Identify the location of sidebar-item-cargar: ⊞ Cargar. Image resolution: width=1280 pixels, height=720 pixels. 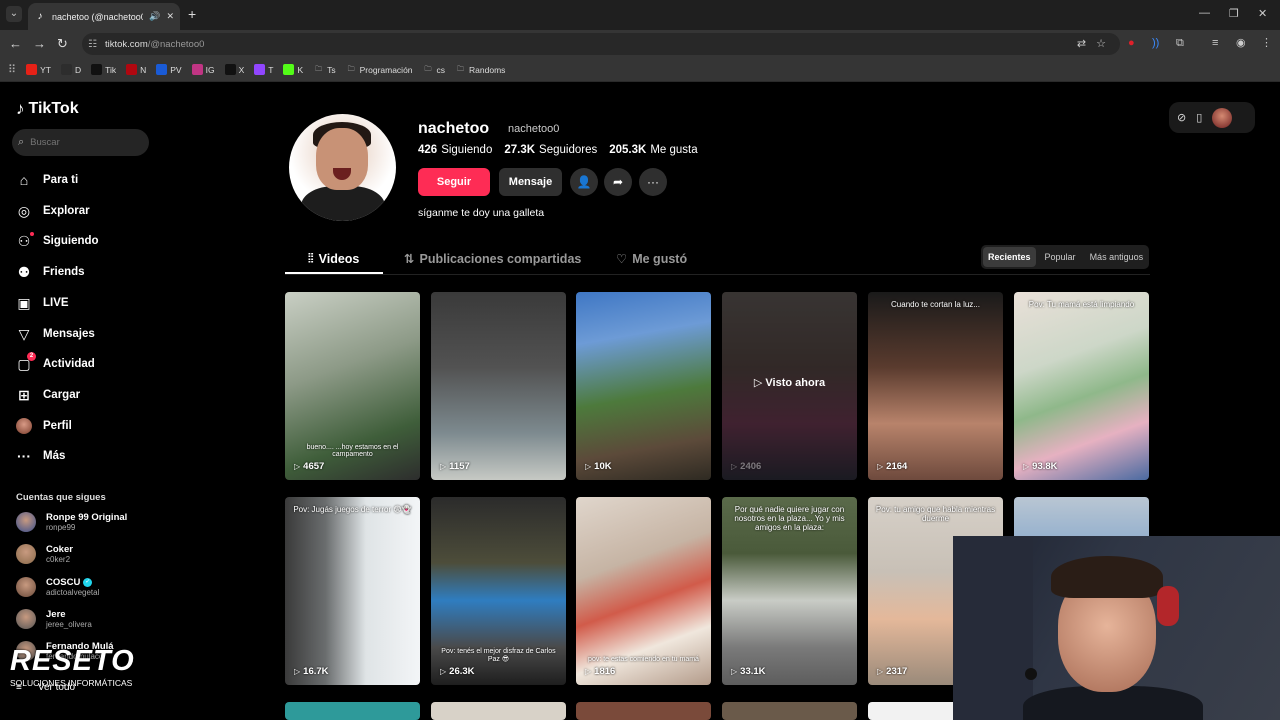
(48, 395).